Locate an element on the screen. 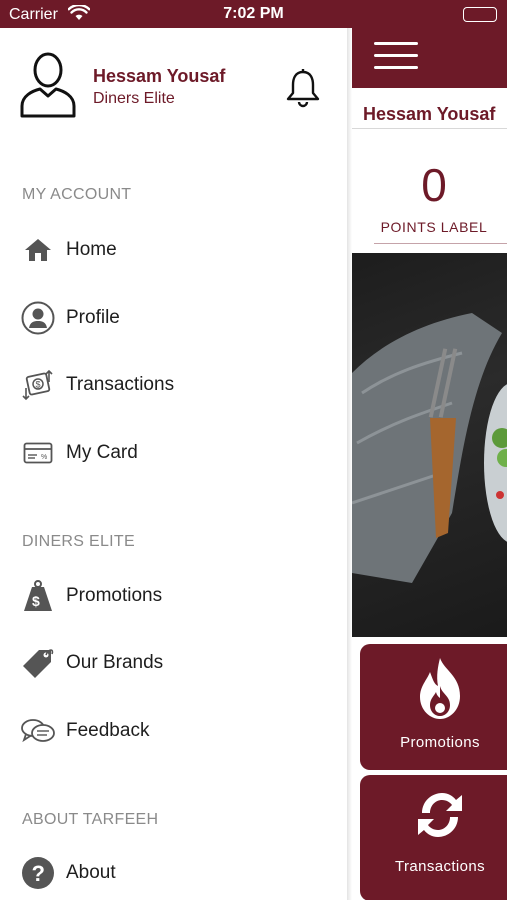 The height and width of the screenshot is (900, 507). drawer-user-name: Hessam Yousaf is located at coordinates (159, 76).